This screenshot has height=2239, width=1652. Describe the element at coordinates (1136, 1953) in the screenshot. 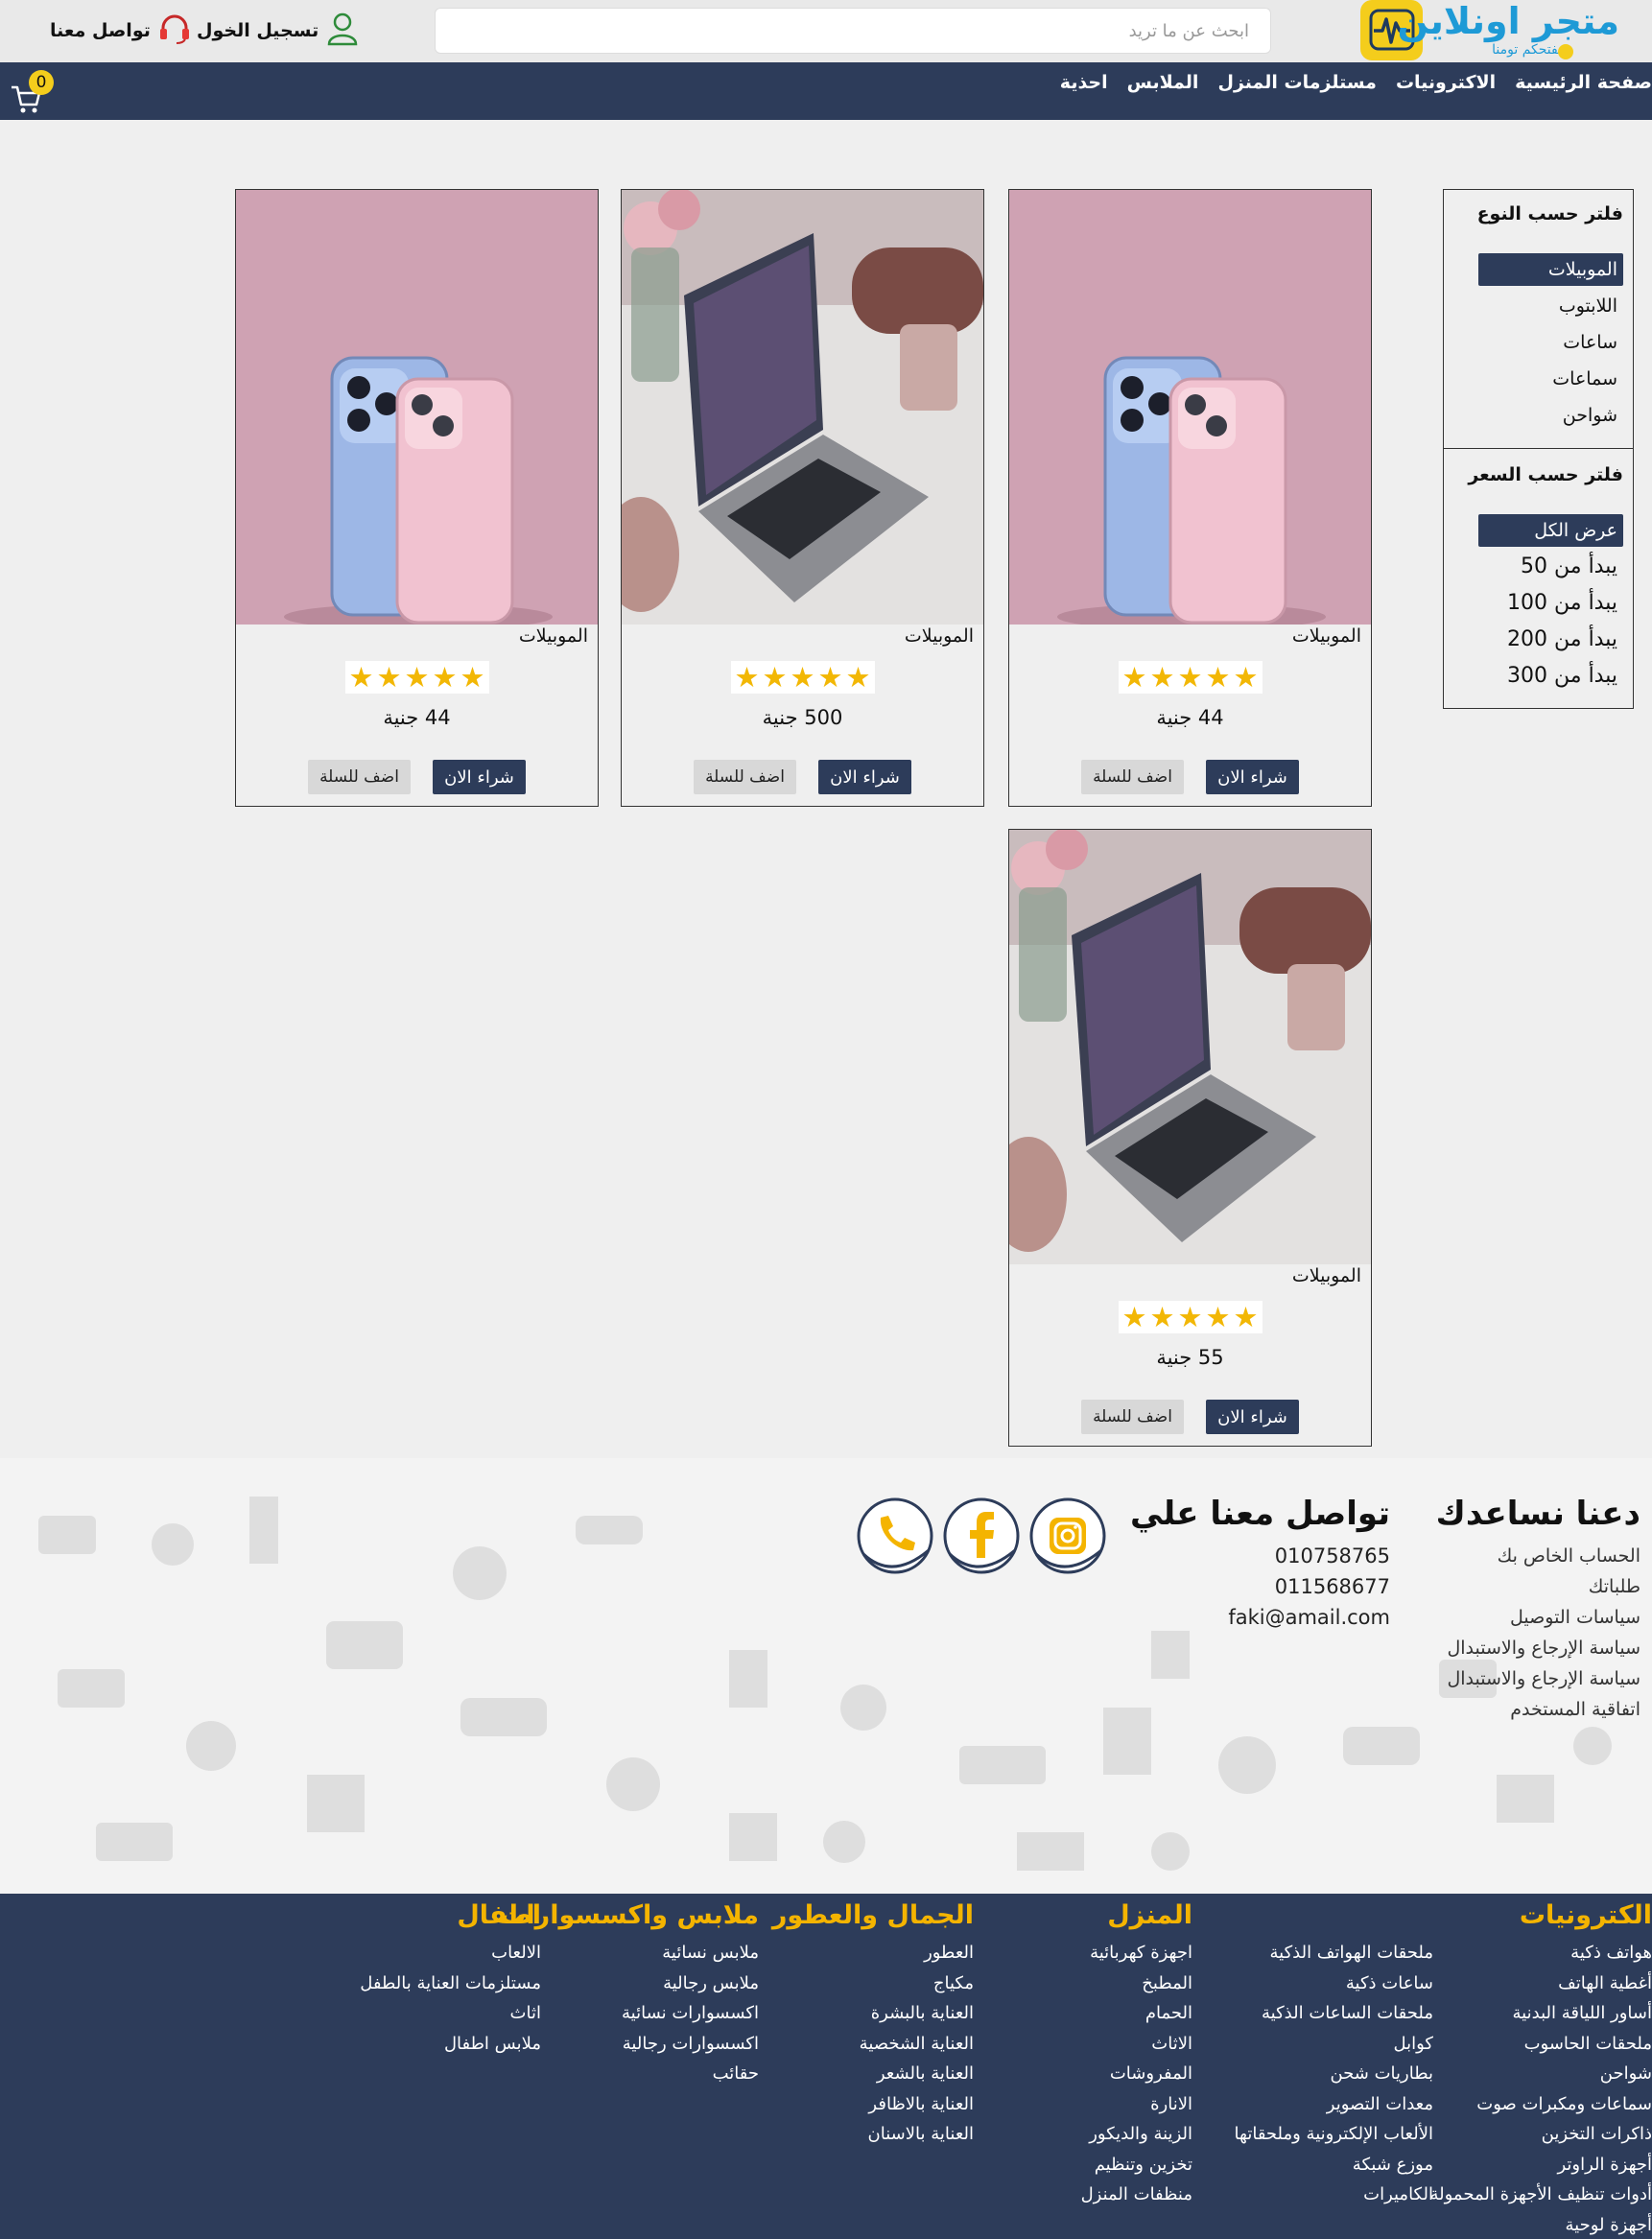

I see `category-link: اجهزة كهربائية` at that location.